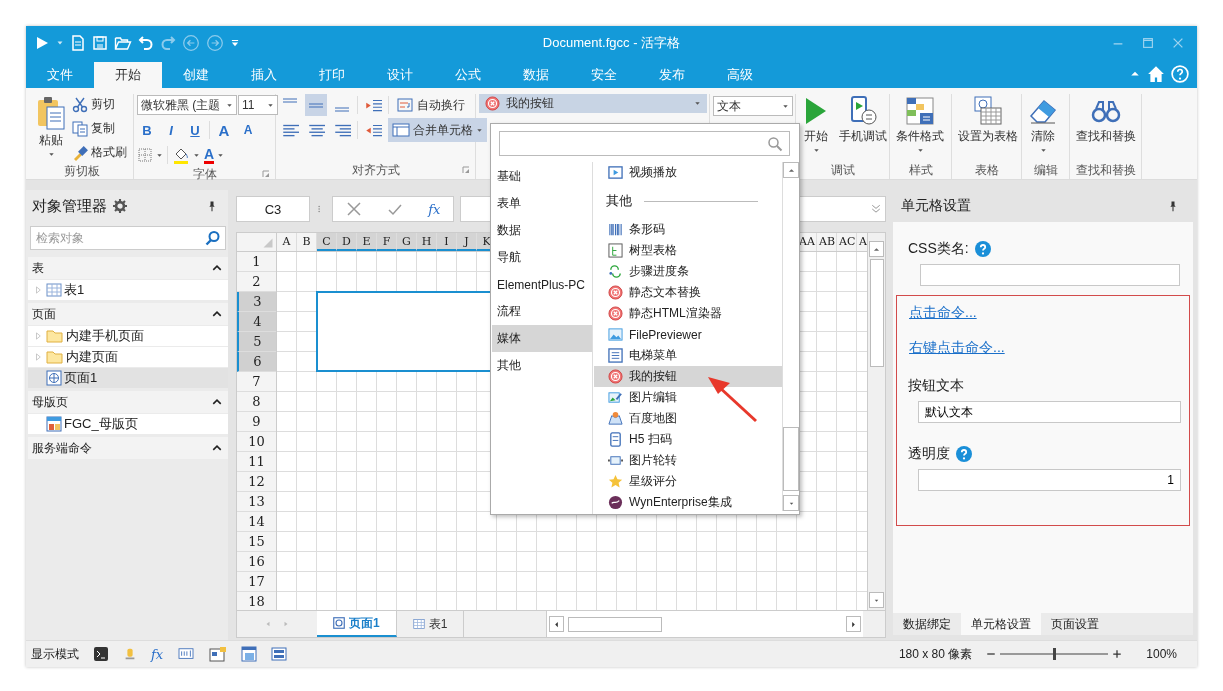 The image size is (1223, 691). What do you see at coordinates (195, 130) in the screenshot?
I see `underline-button: U` at bounding box center [195, 130].